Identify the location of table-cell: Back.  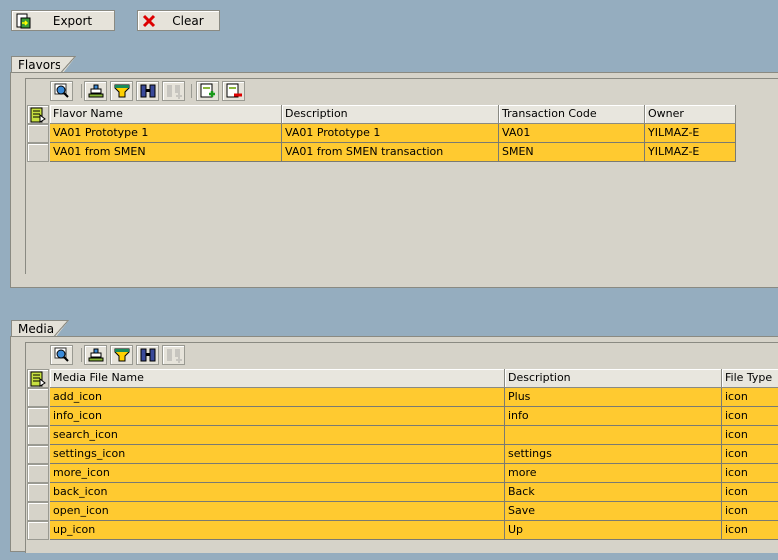
(613, 492).